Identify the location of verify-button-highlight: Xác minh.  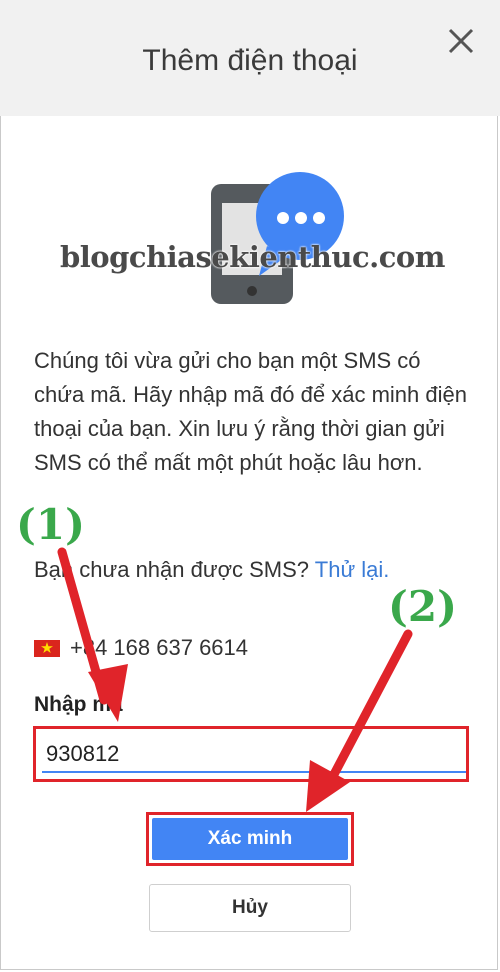
(250, 839).